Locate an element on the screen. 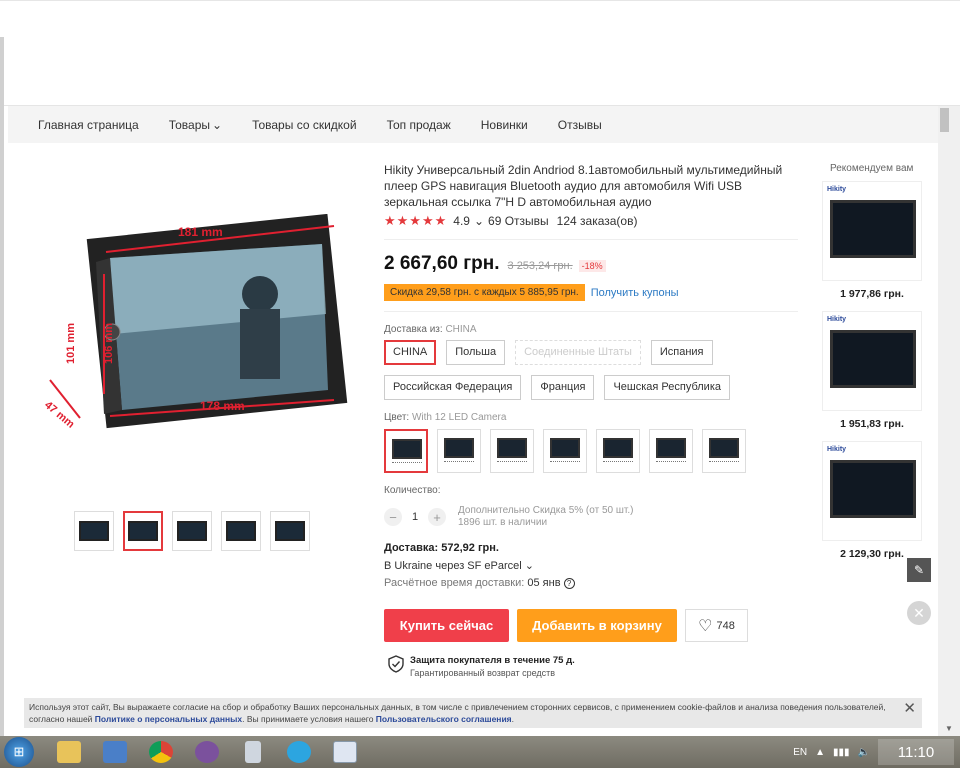 This screenshot has width=960, height=768. signal-icon: ▮▮▮ is located at coordinates (841, 752).